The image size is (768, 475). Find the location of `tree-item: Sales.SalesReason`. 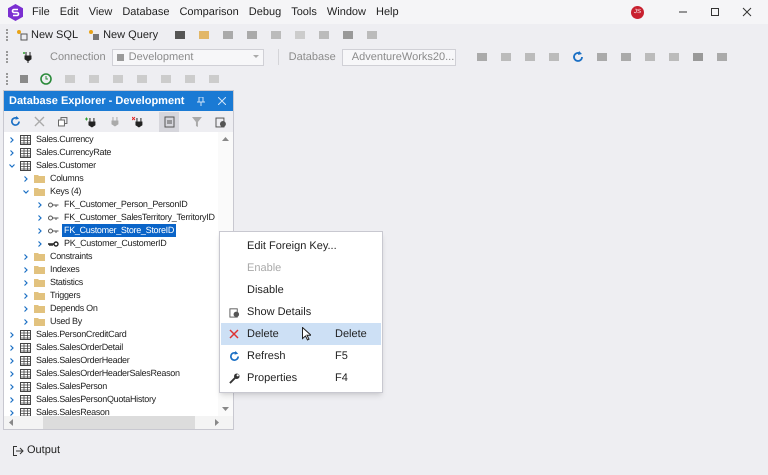

tree-item: Sales.SalesReason is located at coordinates (73, 411).